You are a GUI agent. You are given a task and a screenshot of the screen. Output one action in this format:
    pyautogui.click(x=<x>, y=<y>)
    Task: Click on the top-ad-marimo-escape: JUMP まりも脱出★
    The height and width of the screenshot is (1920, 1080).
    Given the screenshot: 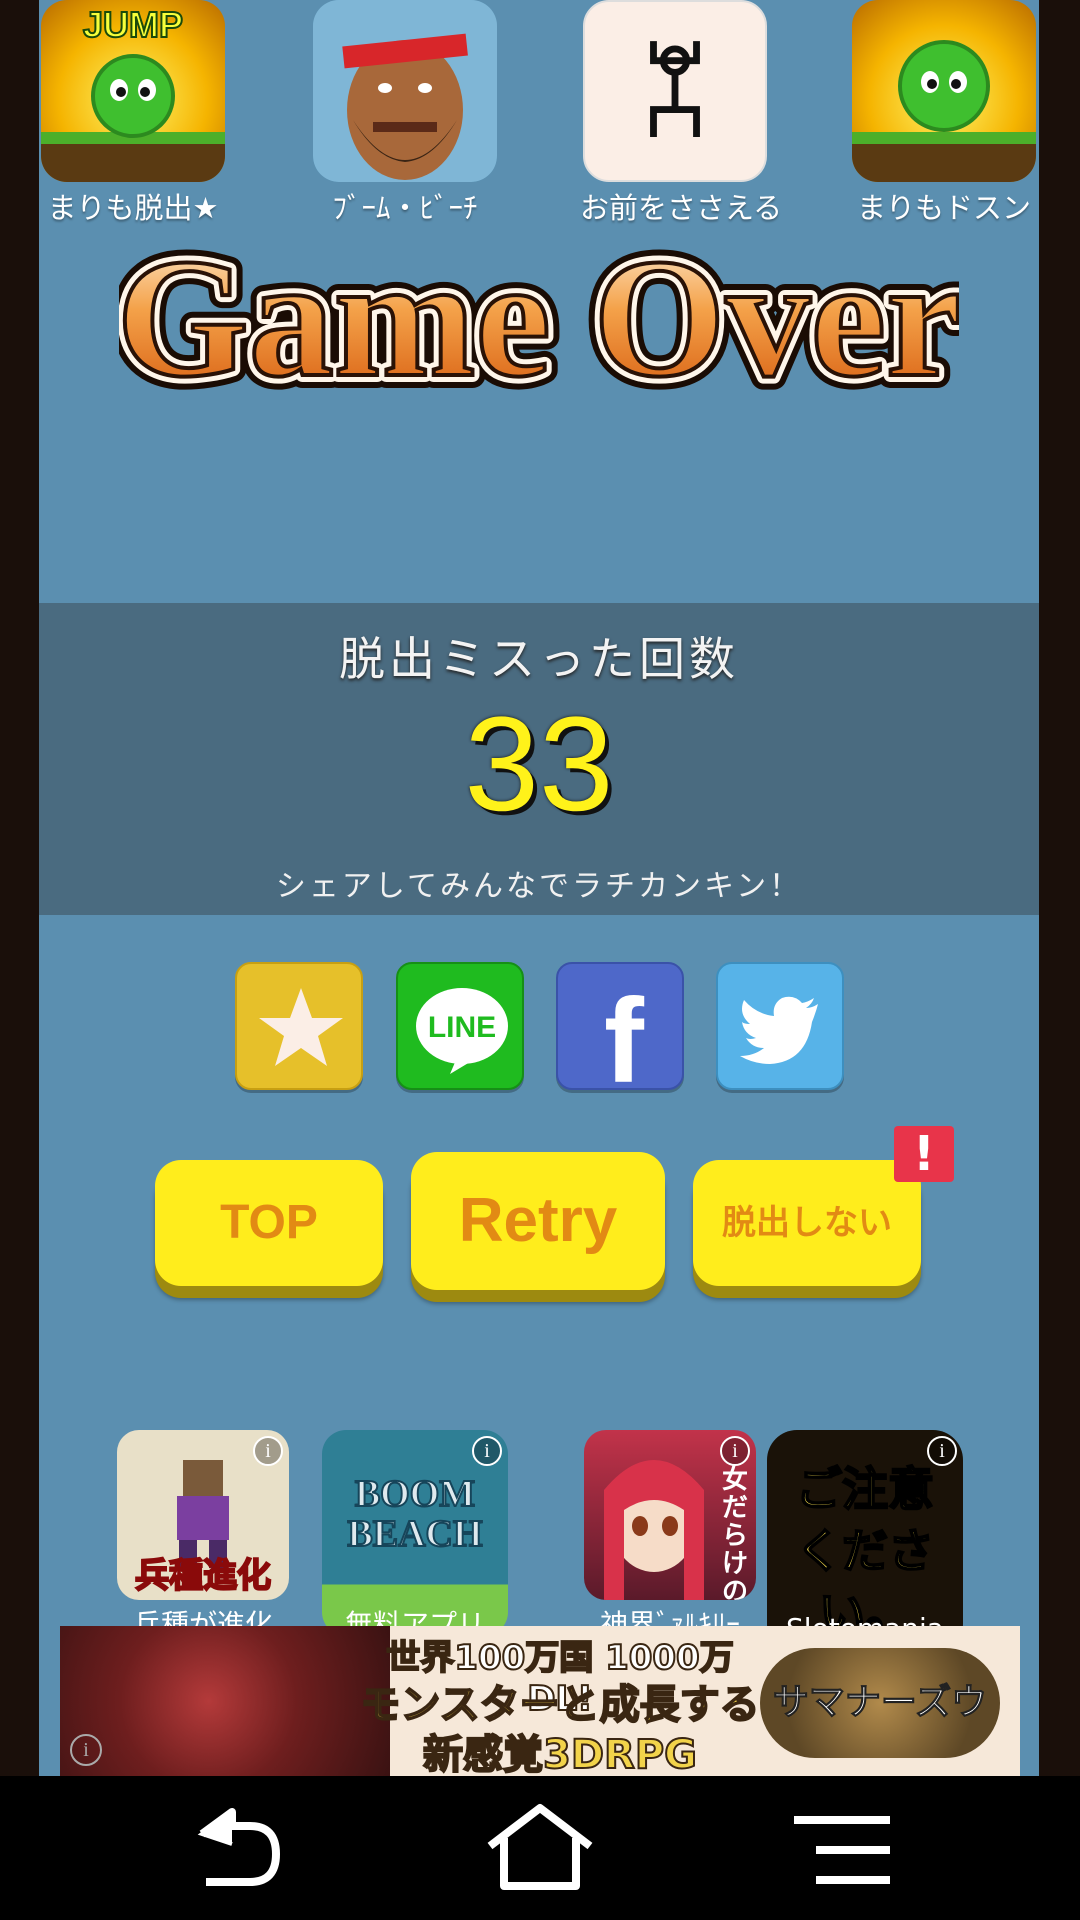 What is the action you would take?
    pyautogui.click(x=133, y=113)
    